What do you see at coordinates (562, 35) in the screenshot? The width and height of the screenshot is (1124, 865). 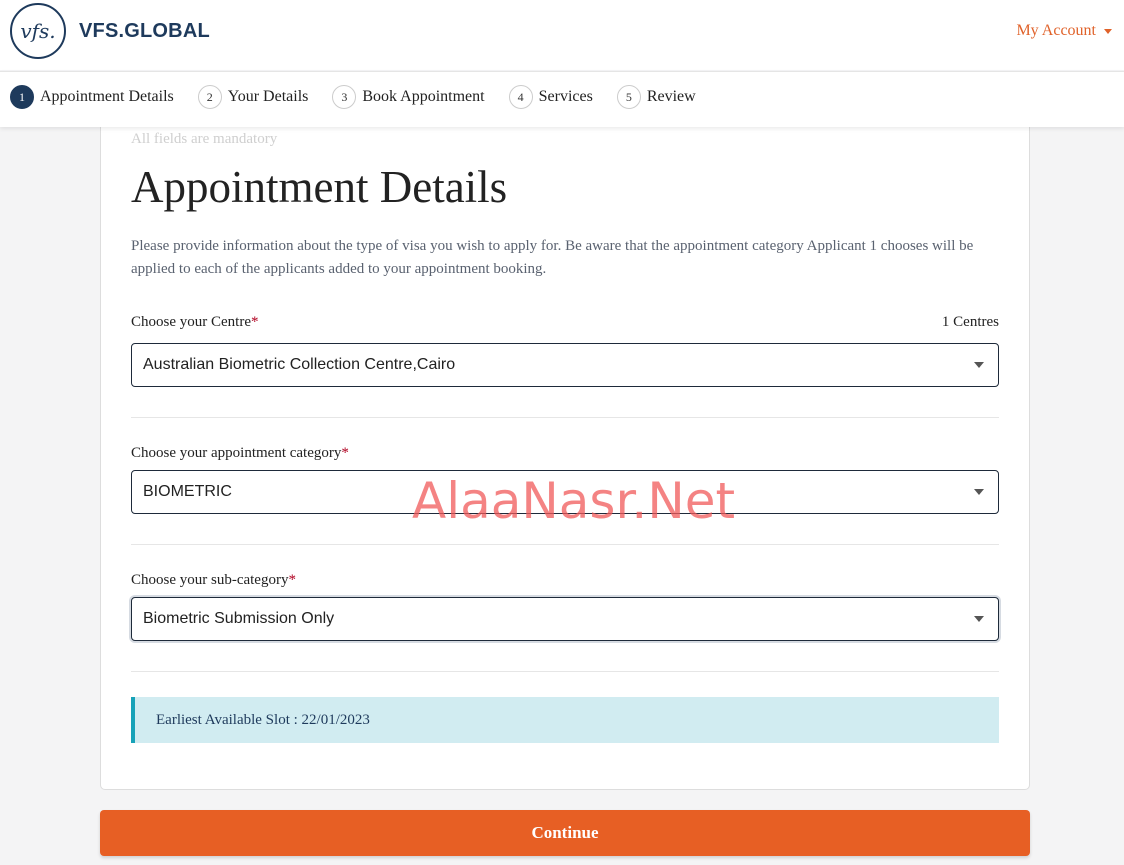 I see `top-header: vfs. VFS.GLOBAL My Account` at bounding box center [562, 35].